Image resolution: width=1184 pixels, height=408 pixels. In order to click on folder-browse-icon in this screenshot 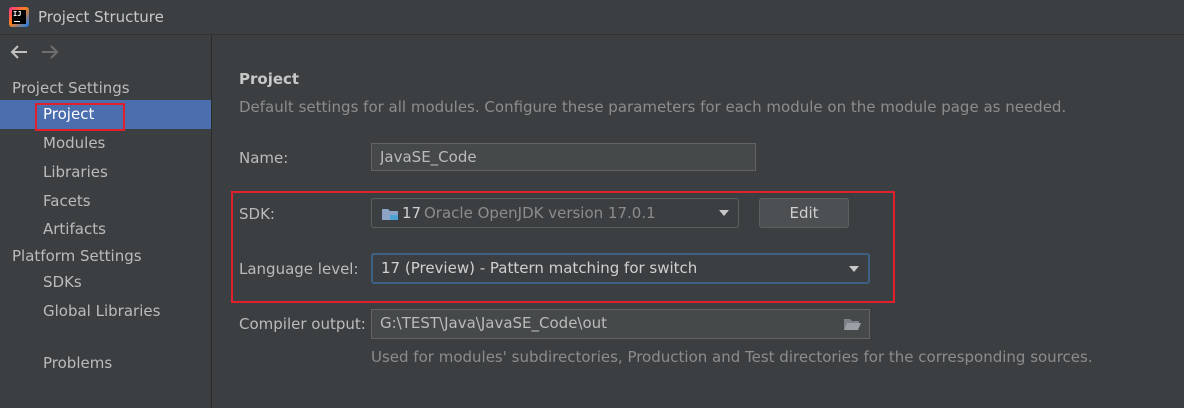, I will do `click(852, 324)`.